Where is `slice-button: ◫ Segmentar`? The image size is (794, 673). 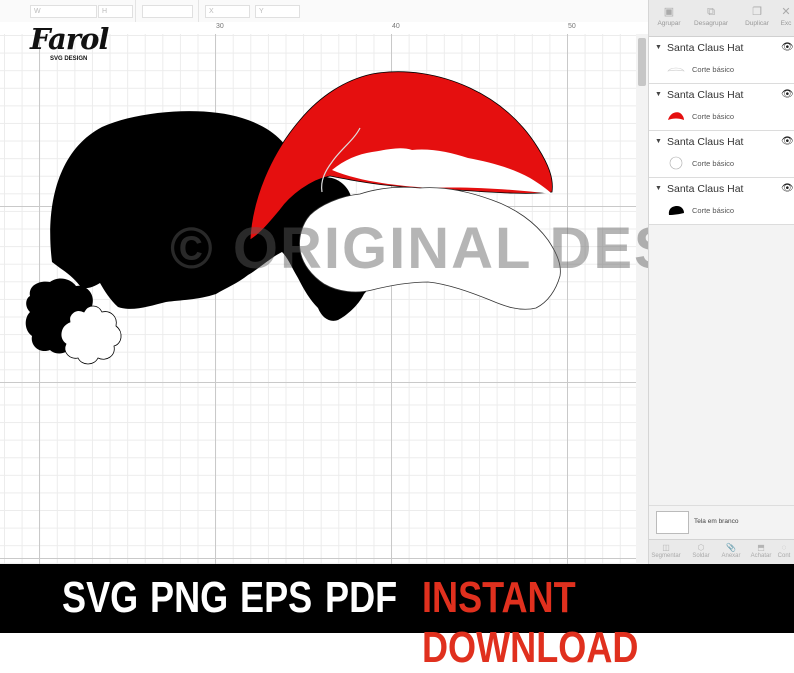
slice-button: ◫ Segmentar is located at coordinates (666, 551).